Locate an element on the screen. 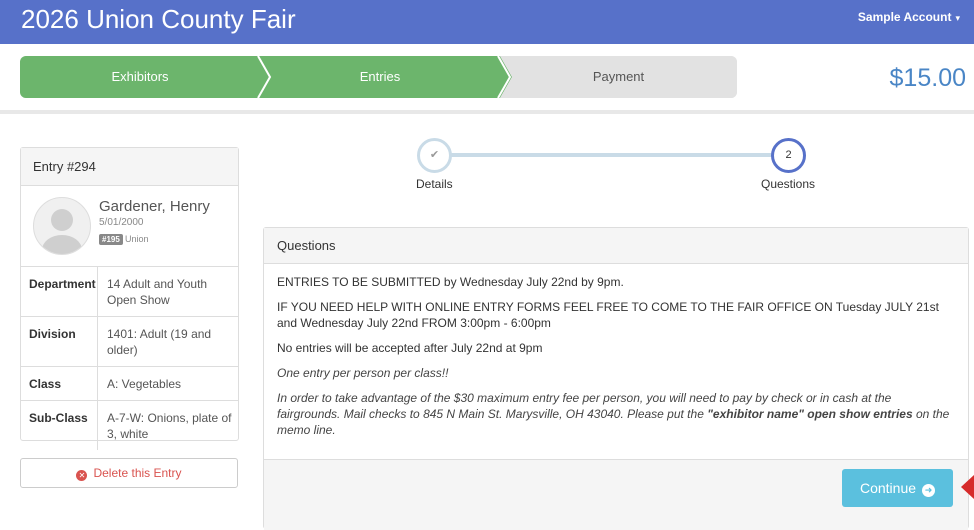 This screenshot has height=530, width=974. notice-payment-bold: "exhibitor name" open show entries is located at coordinates (810, 414).